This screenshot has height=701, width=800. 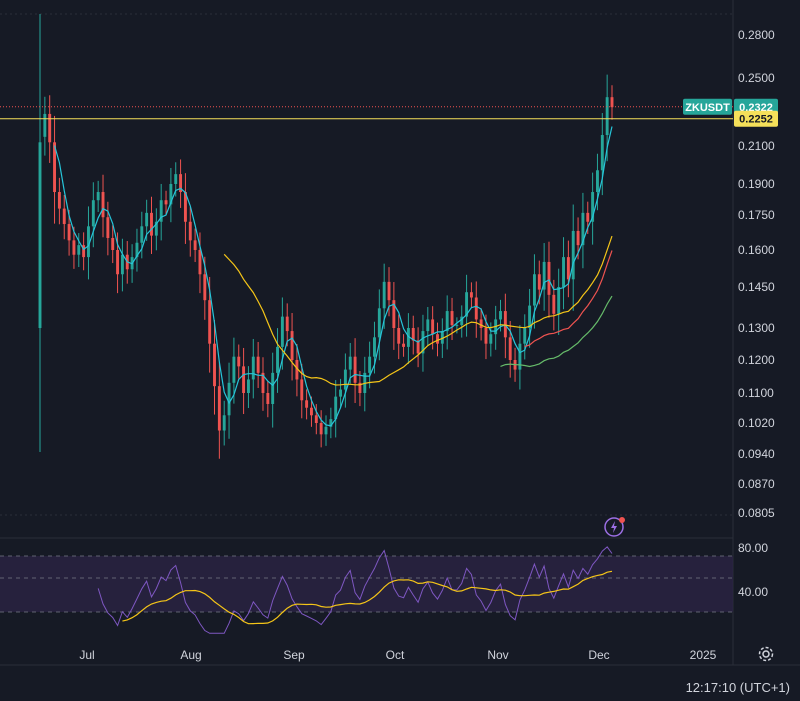 What do you see at coordinates (756, 360) in the screenshot?
I see `price-tick-label: 0.1200` at bounding box center [756, 360].